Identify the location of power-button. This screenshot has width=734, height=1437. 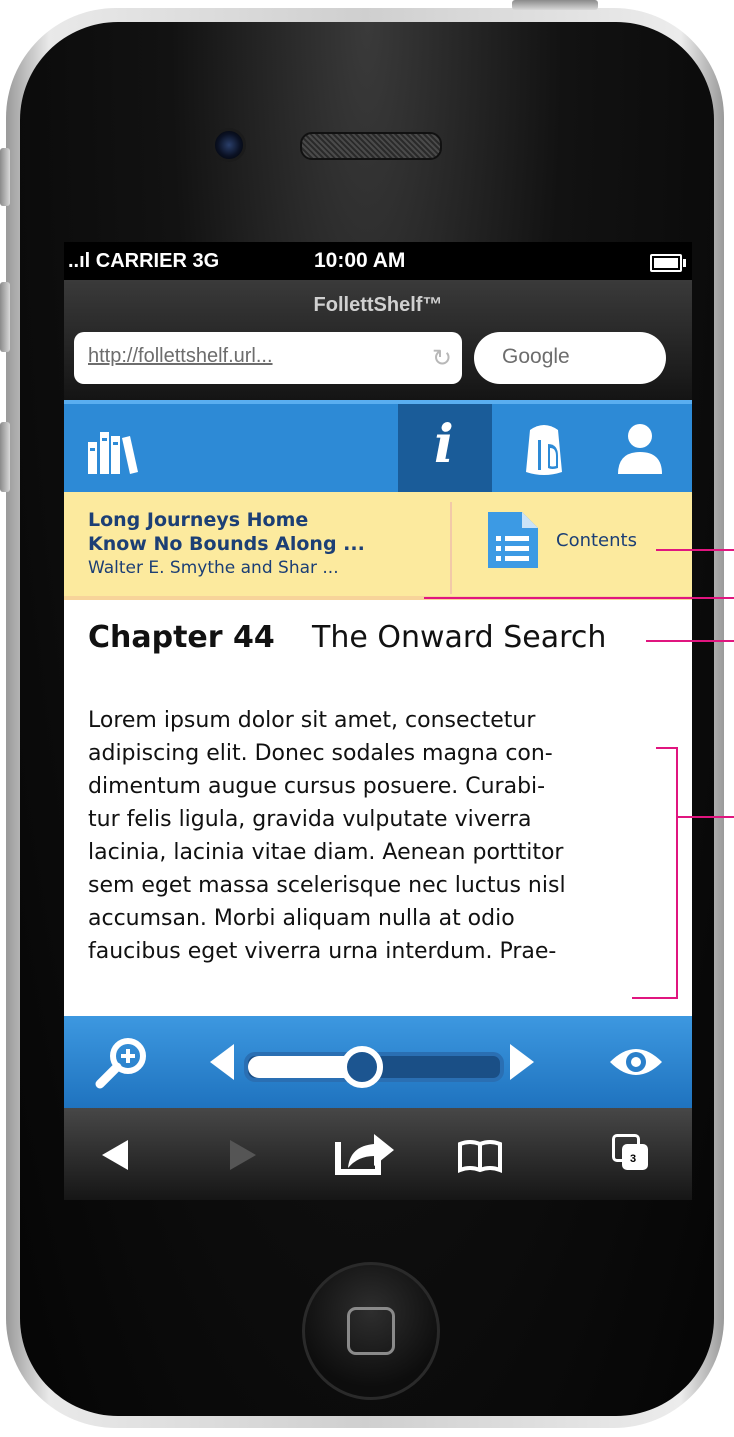
(555, 5).